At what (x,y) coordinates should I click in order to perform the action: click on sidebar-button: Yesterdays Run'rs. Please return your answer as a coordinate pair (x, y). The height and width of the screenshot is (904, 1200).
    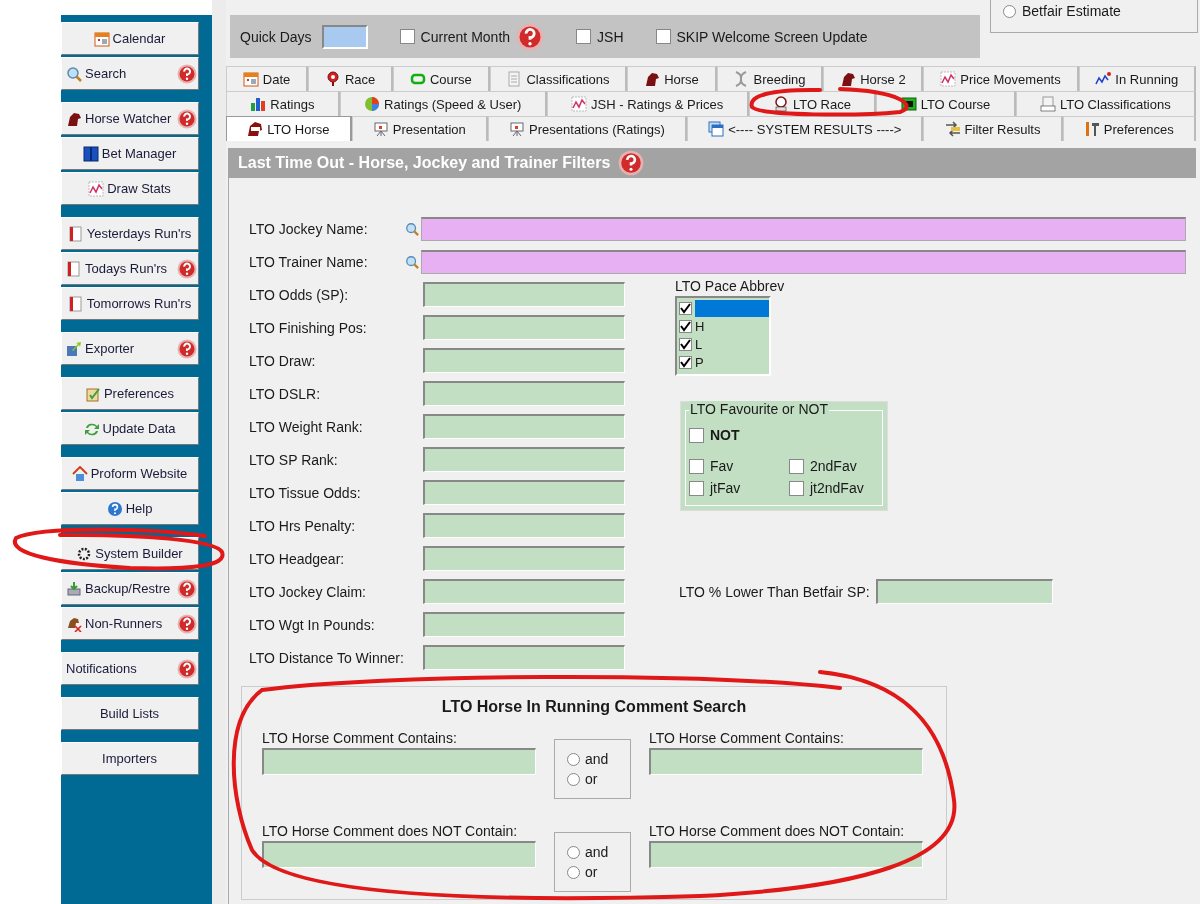
    Looking at the image, I should click on (130, 233).